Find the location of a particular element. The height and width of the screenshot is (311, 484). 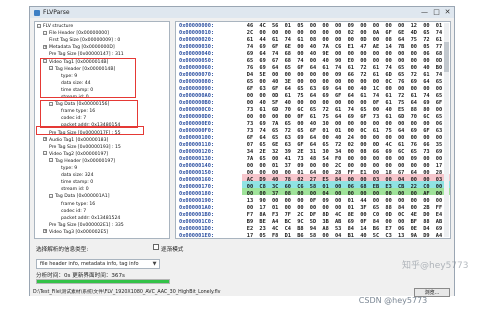

tree-node-label: First Tag Size [0x00000009] : 0 is located at coordinates (85, 41).